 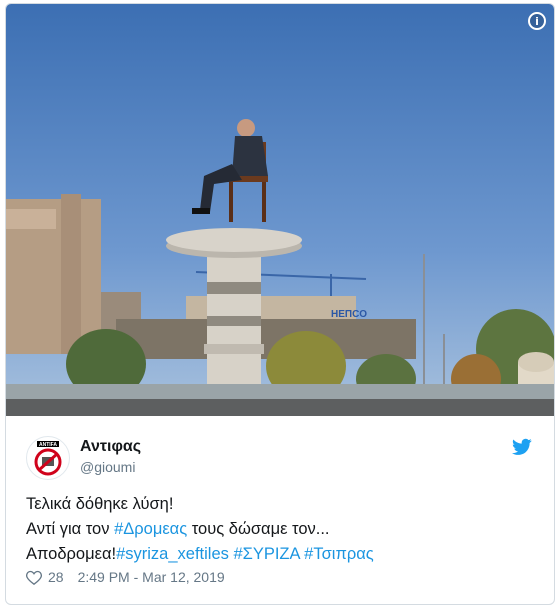 What do you see at coordinates (48, 445) in the screenshot?
I see `avatar-label: ANTIFA` at bounding box center [48, 445].